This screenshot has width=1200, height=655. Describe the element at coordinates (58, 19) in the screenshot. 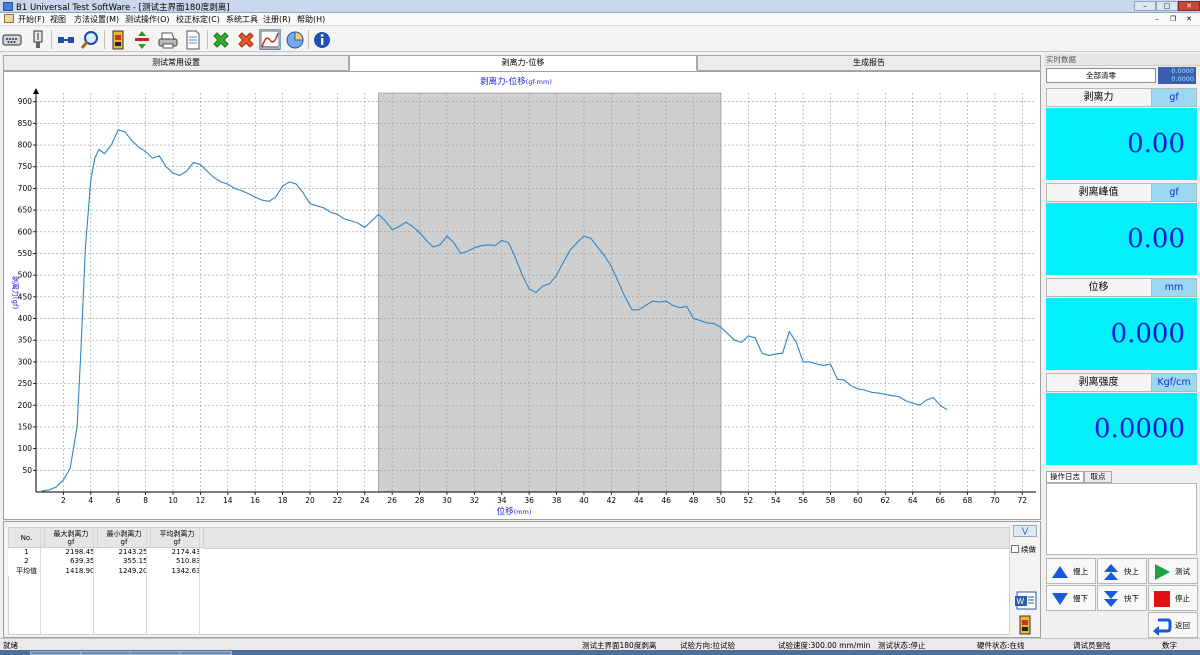

I see `menu-view: 视图` at that location.